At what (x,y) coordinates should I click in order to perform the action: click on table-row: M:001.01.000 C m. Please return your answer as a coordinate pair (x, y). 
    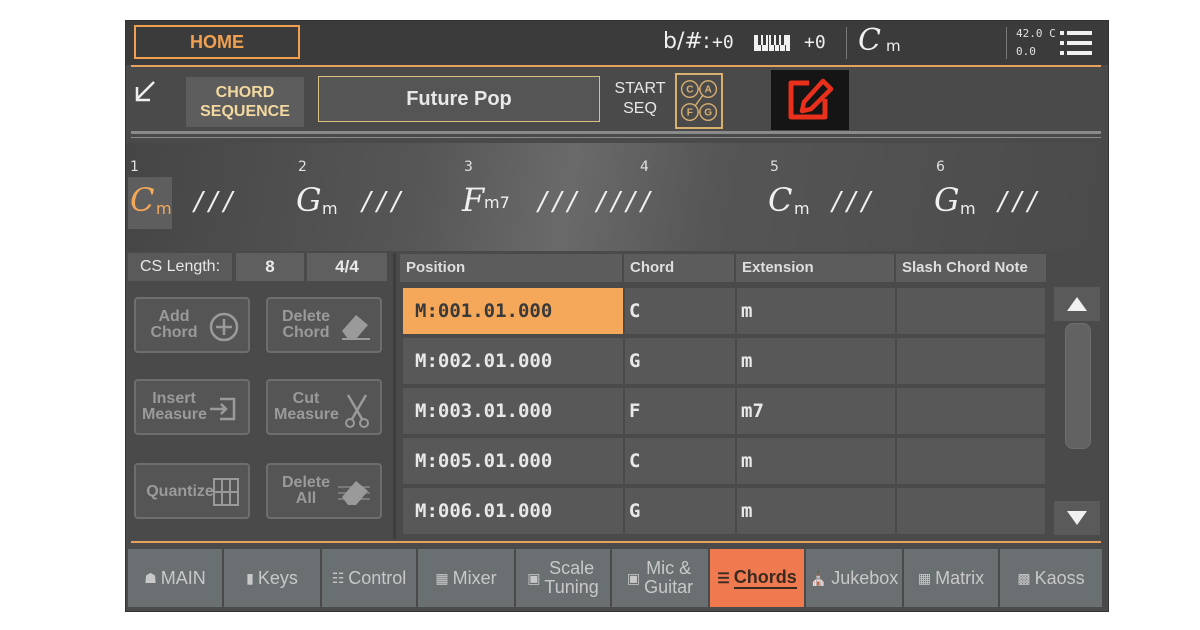
    Looking at the image, I should click on (724, 311).